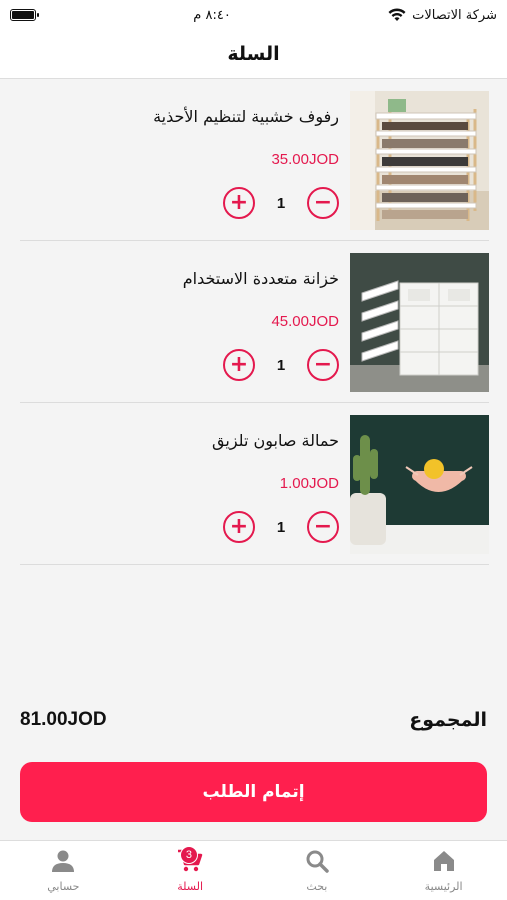  What do you see at coordinates (317, 861) in the screenshot?
I see `search-icon` at bounding box center [317, 861].